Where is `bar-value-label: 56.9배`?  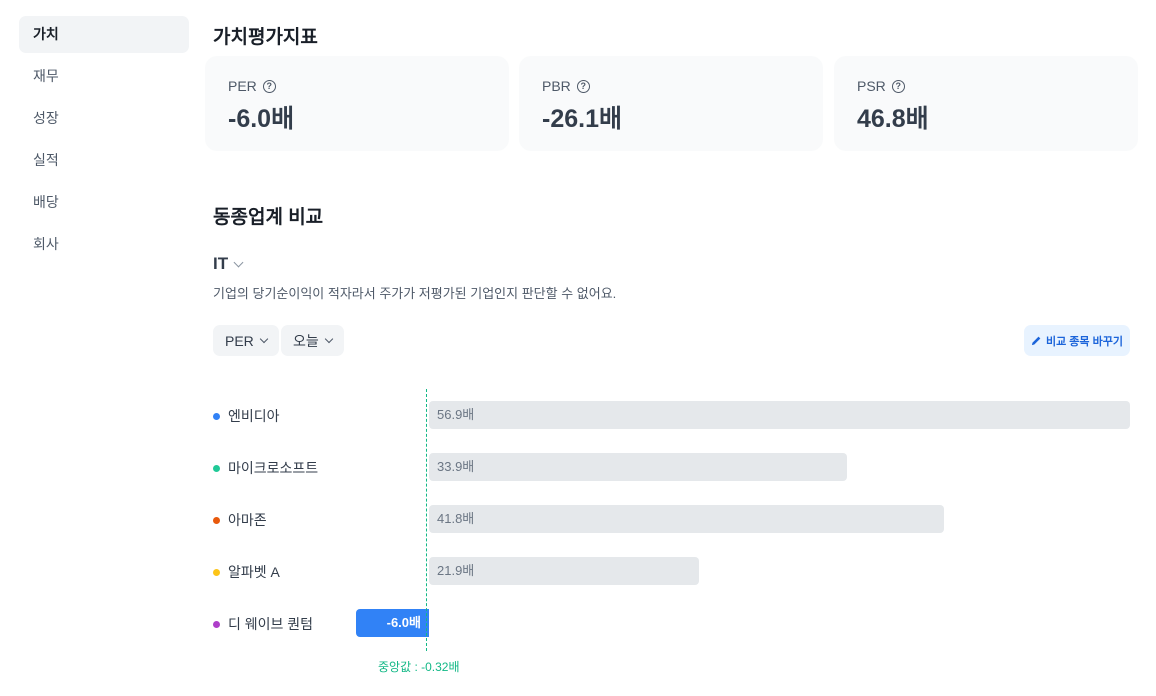 bar-value-label: 56.9배 is located at coordinates (456, 414).